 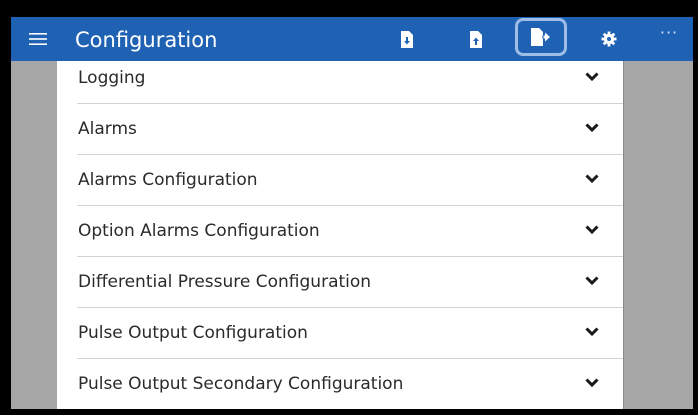 I want to click on section-label: Pulse Output Secondary Configuration, so click(x=241, y=384).